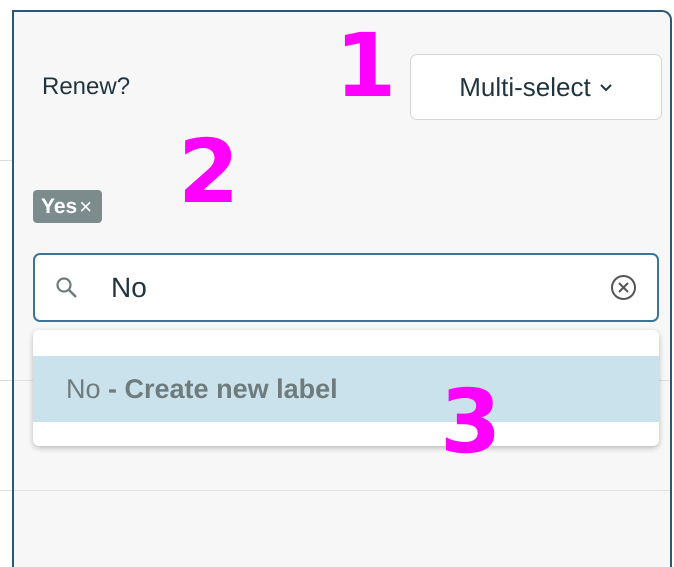 The height and width of the screenshot is (567, 674). What do you see at coordinates (209, 172) in the screenshot?
I see `callout-number: 2` at bounding box center [209, 172].